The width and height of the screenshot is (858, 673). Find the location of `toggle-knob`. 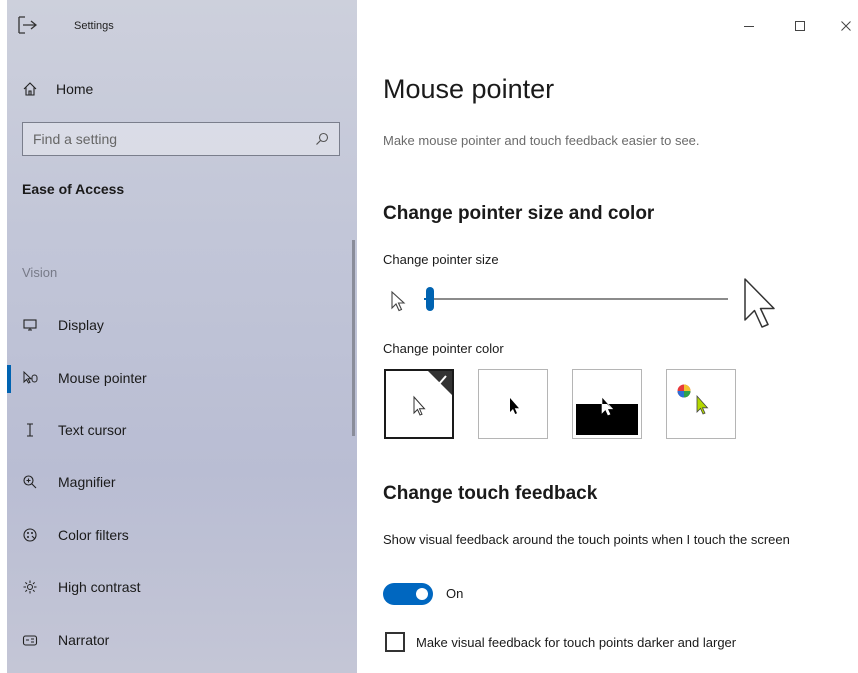

toggle-knob is located at coordinates (422, 594).